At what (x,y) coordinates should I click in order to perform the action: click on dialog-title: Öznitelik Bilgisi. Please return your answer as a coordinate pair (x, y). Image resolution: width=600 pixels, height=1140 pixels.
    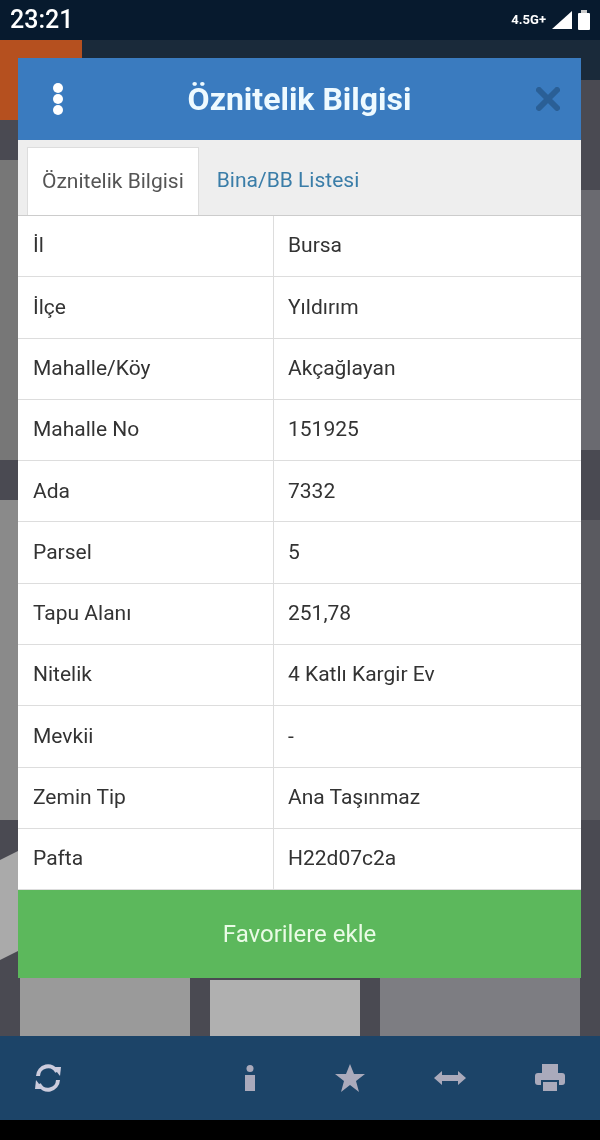
    Looking at the image, I should click on (299, 99).